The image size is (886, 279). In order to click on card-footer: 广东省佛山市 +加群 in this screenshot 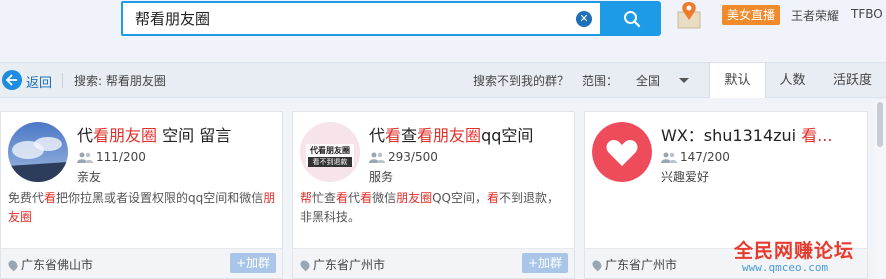, I will do `click(141, 263)`.